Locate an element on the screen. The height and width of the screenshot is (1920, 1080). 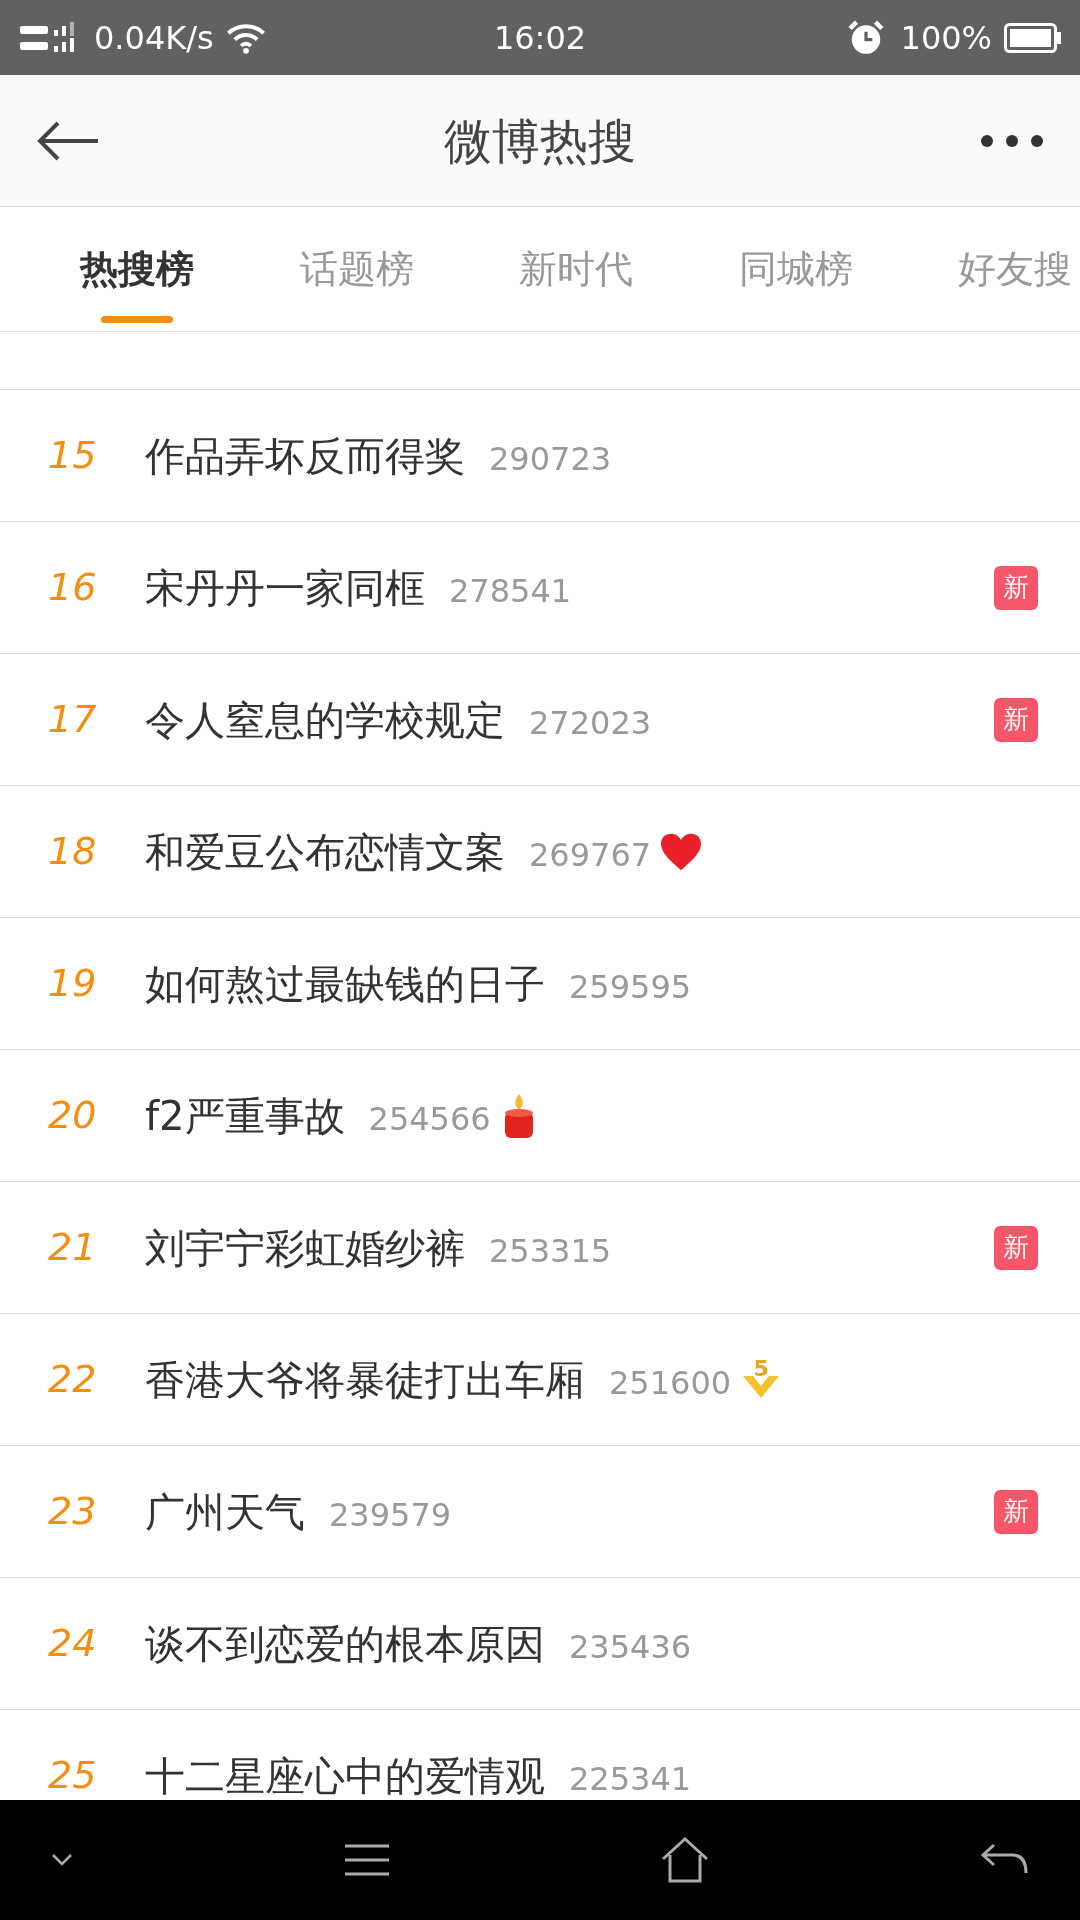
search-count: 239579 is located at coordinates (390, 1515).